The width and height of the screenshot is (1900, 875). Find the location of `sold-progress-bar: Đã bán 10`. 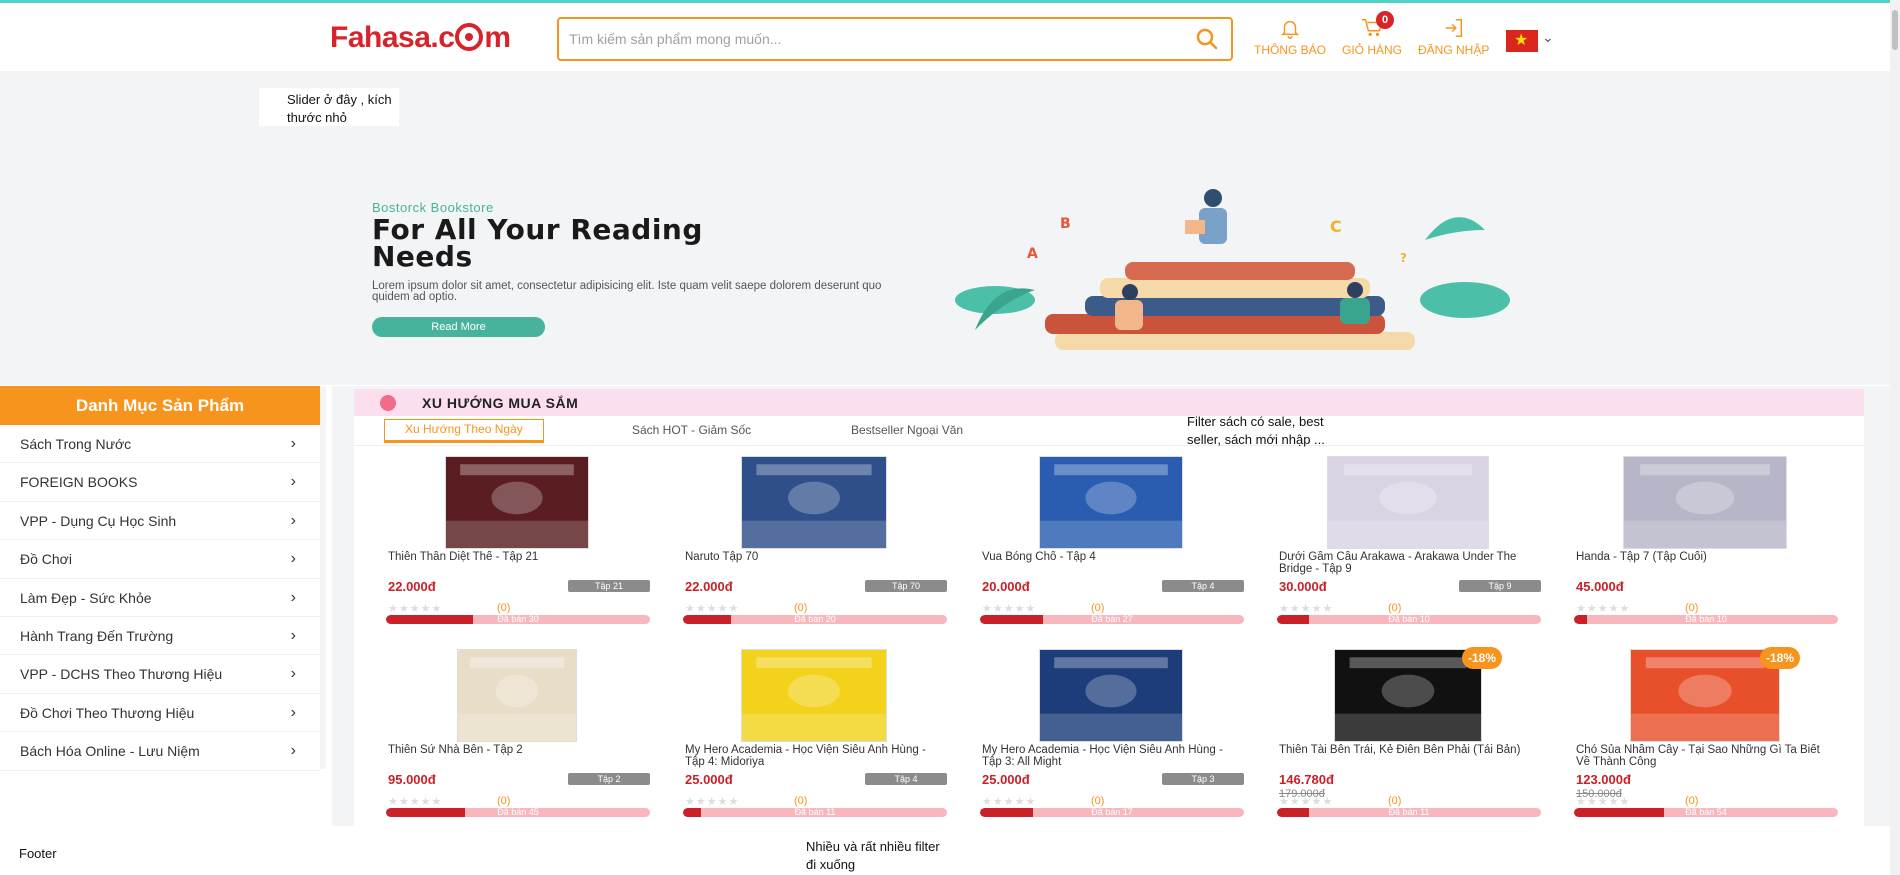

sold-progress-bar: Đã bán 10 is located at coordinates (1409, 619).